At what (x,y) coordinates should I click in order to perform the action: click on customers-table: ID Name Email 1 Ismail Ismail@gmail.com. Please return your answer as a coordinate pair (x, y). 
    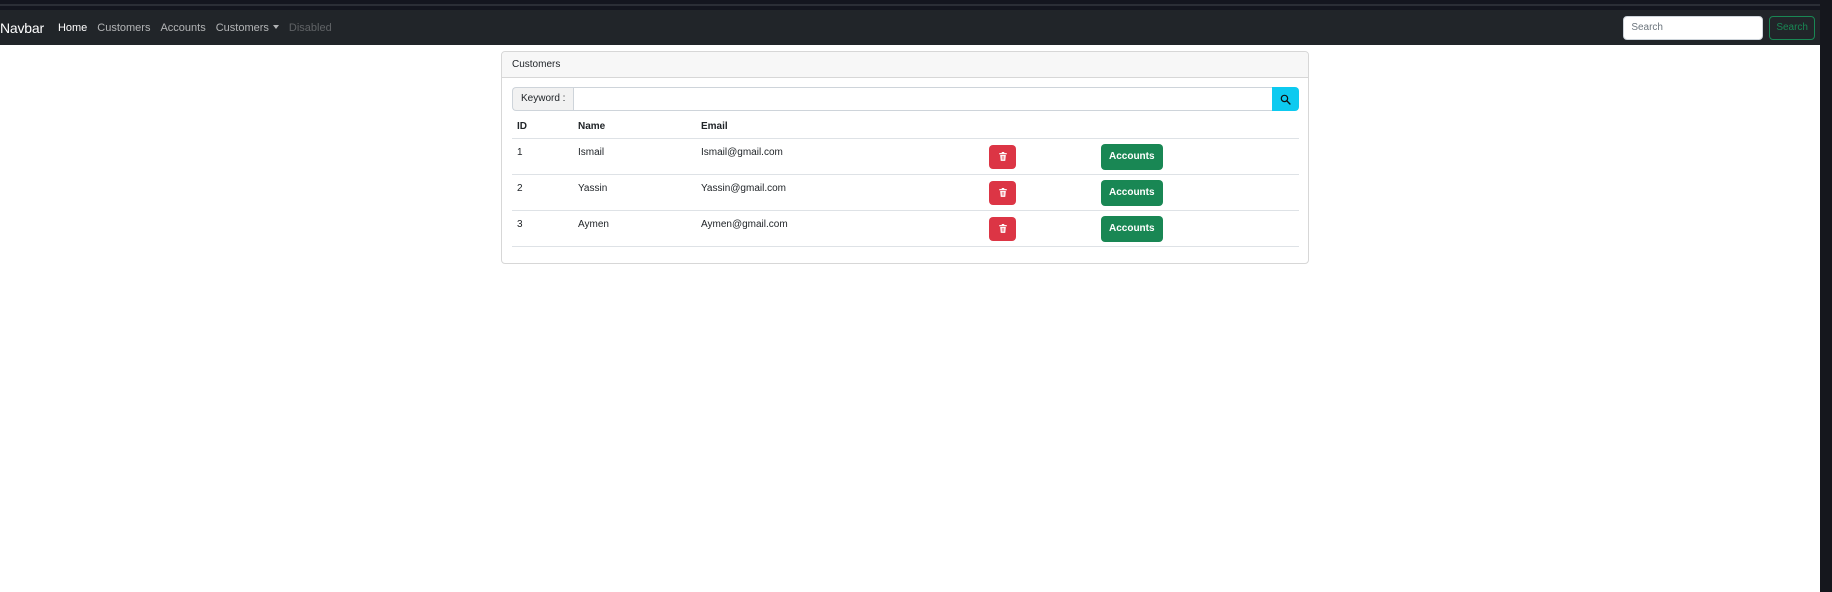
    Looking at the image, I should click on (905, 180).